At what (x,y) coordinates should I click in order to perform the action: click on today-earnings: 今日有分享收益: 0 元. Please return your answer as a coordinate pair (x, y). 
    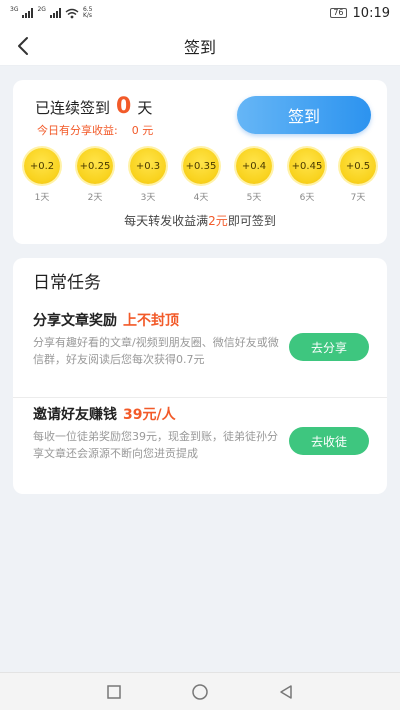
    Looking at the image, I should click on (95, 130).